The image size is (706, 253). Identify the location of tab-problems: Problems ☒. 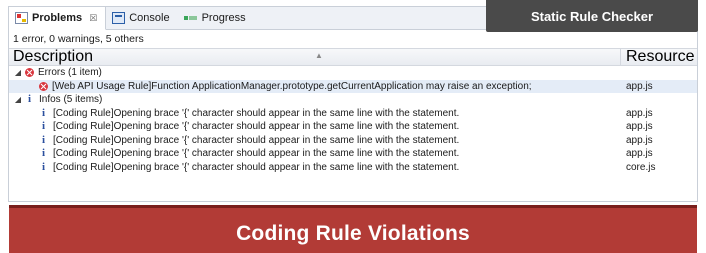
(58, 18).